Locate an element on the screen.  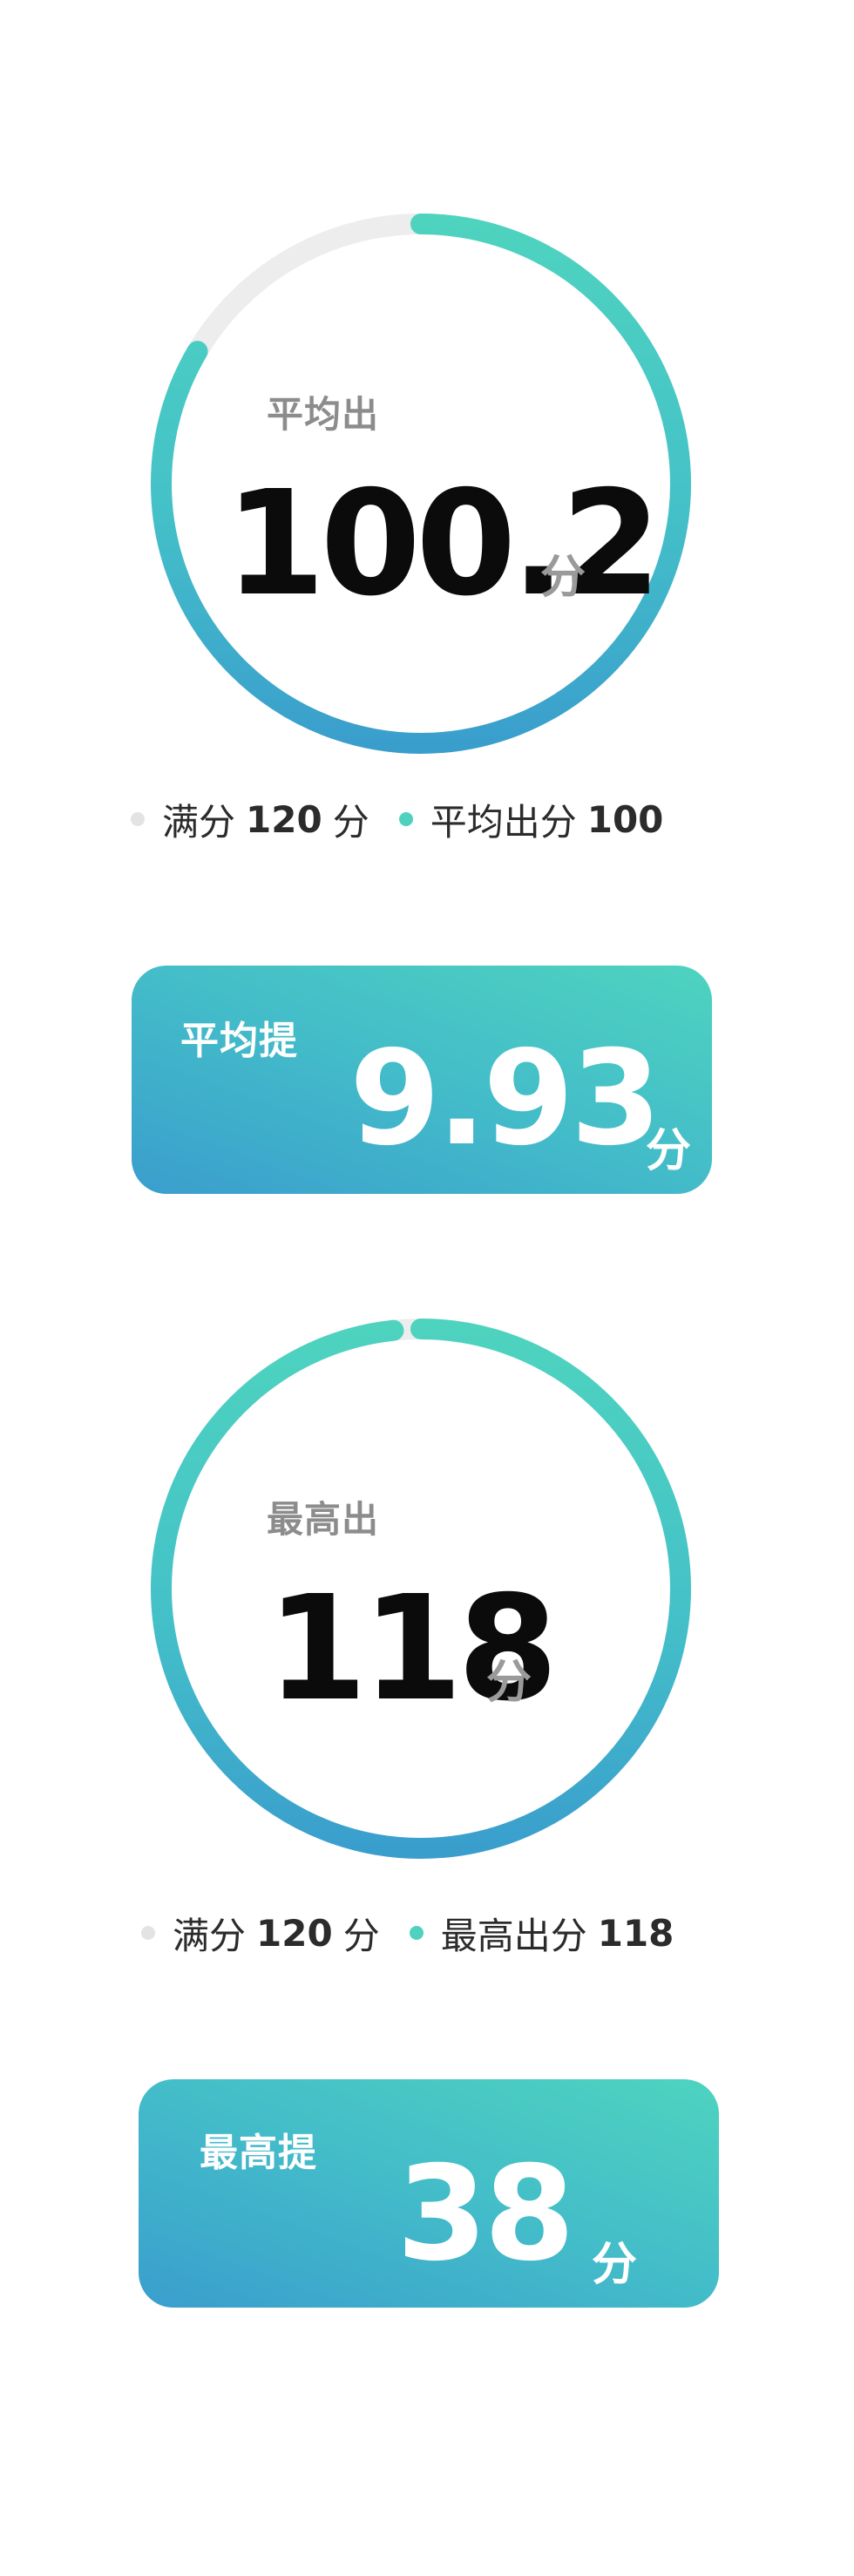
highest-score-label: 最高出 is located at coordinates (323, 1520).